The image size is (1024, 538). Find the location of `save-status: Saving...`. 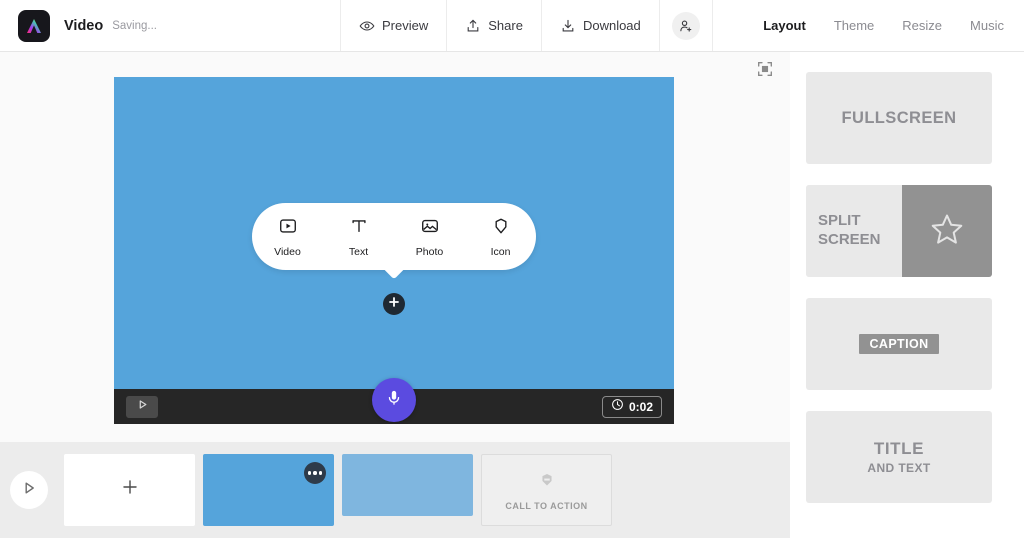

save-status: Saving... is located at coordinates (134, 25).